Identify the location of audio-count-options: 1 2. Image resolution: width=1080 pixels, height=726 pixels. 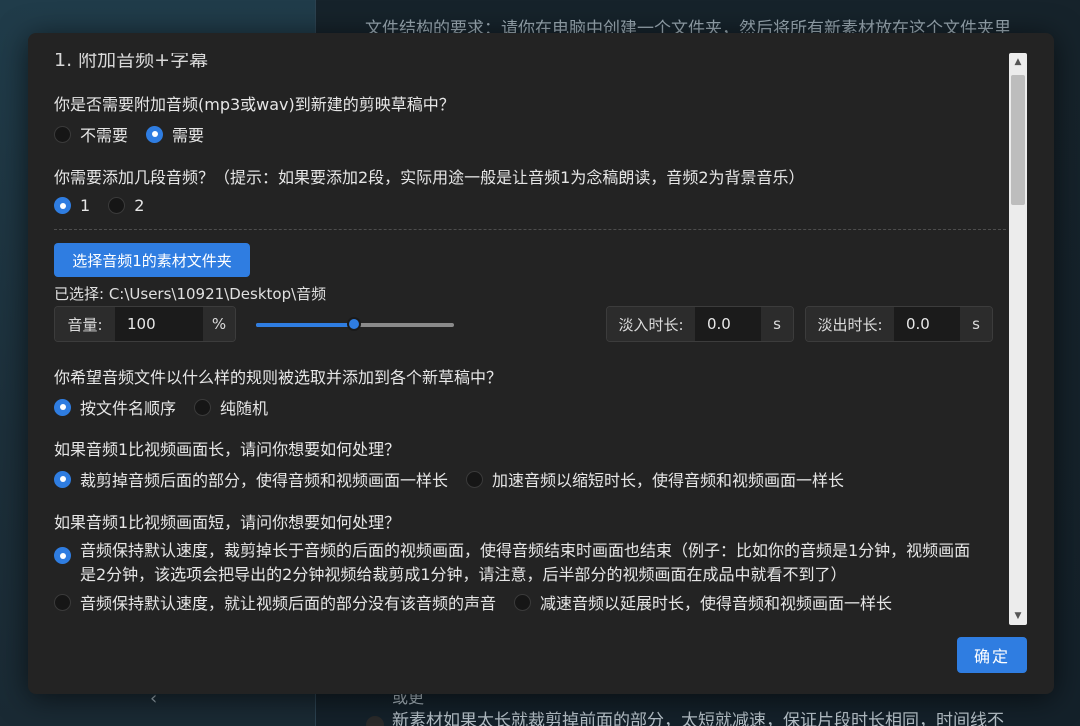
(108, 205).